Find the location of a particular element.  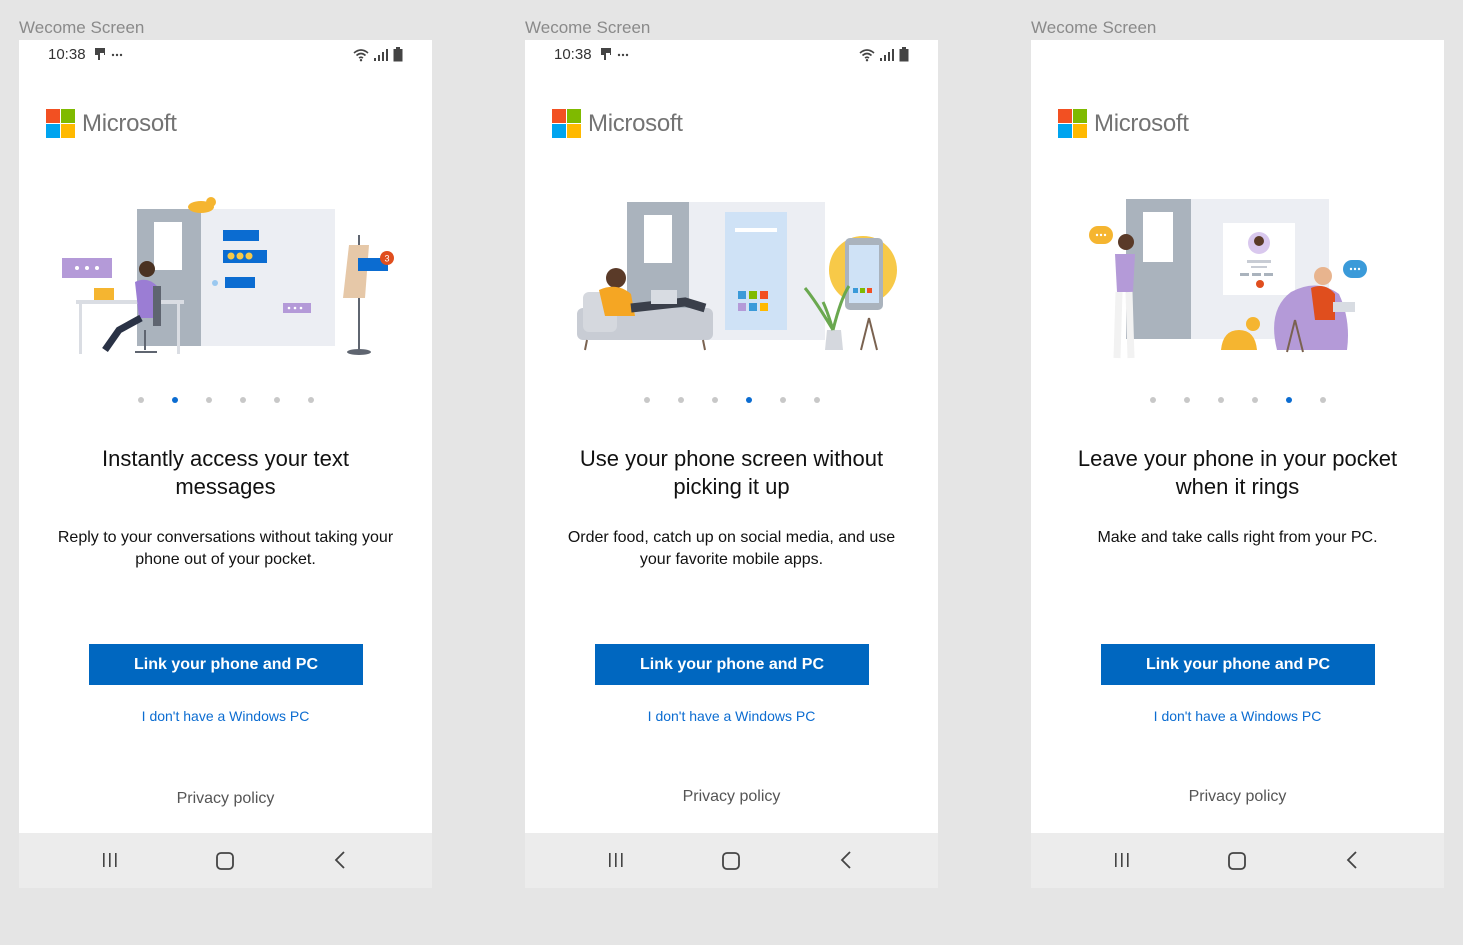

illustration-people-calls is located at coordinates (1228, 279).